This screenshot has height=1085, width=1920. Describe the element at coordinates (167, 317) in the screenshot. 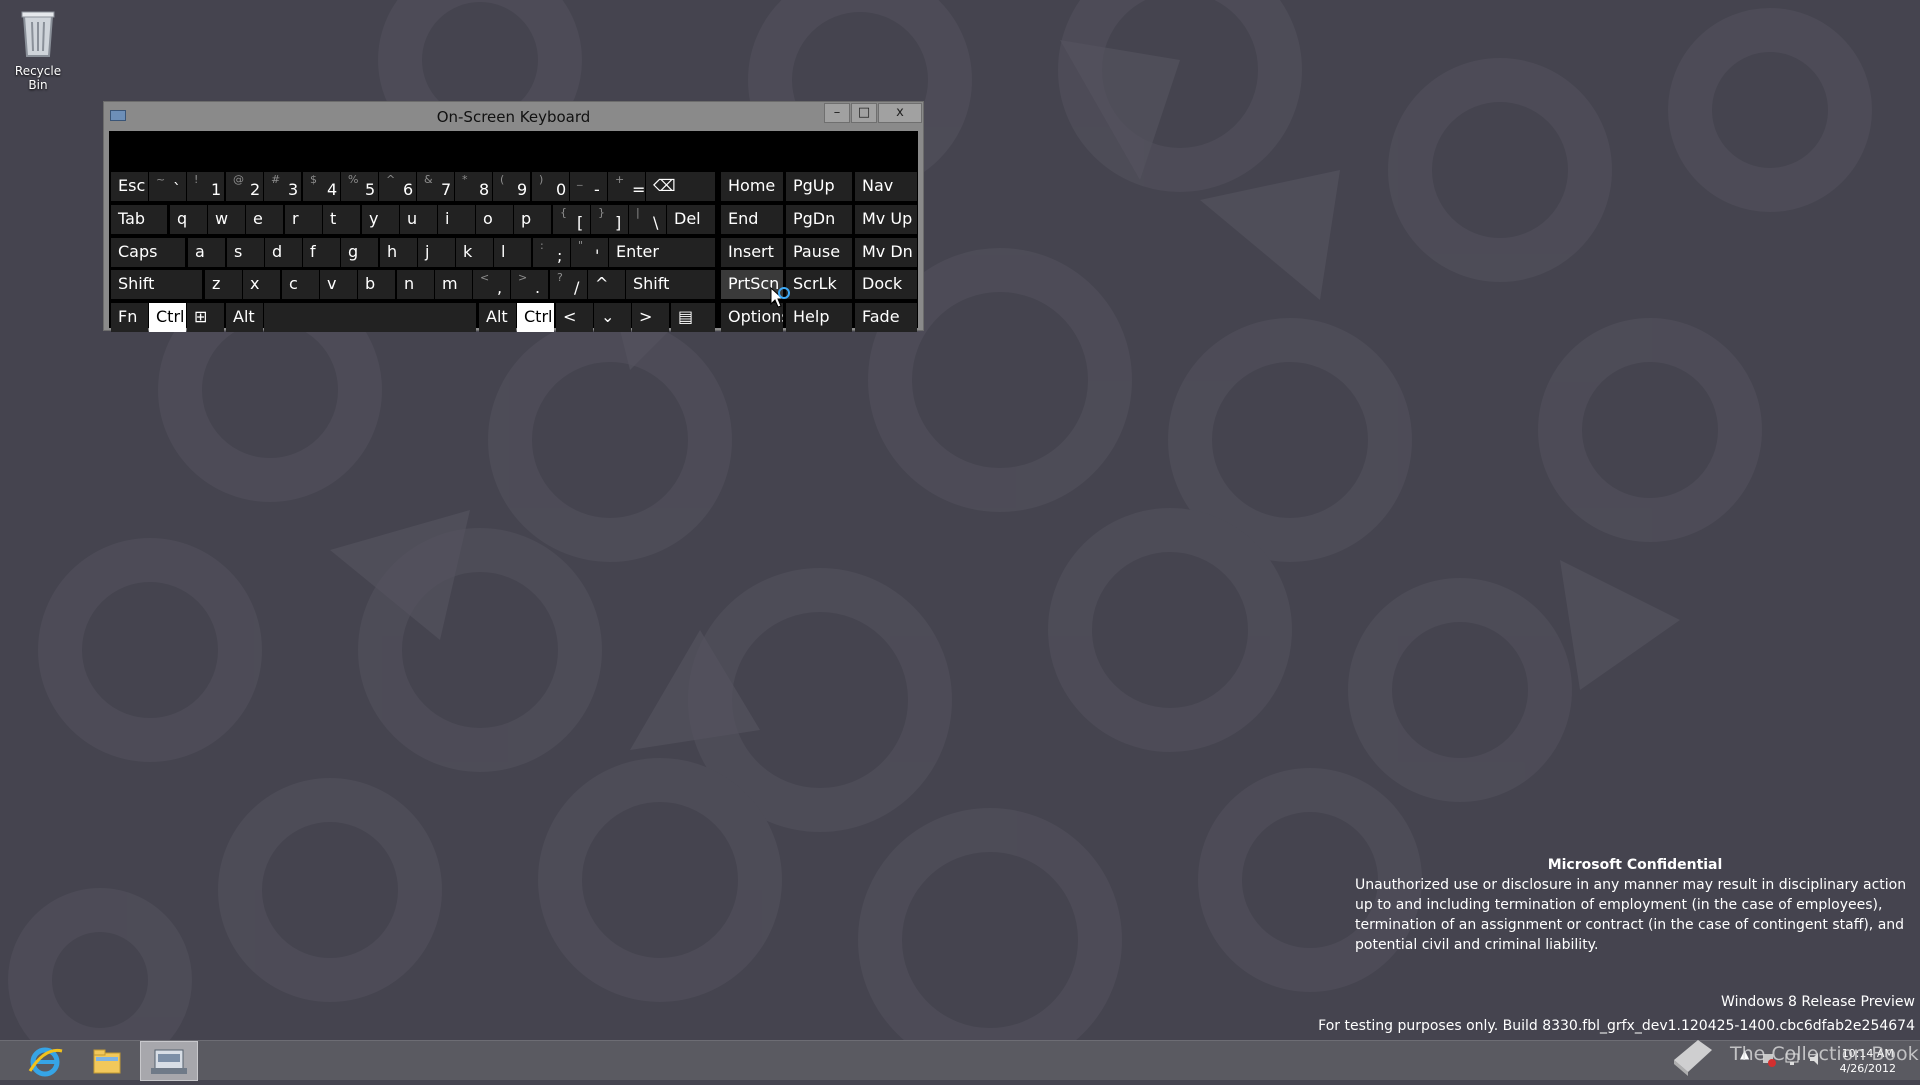

I see `key-ctrl-4-1: Ctrl` at that location.